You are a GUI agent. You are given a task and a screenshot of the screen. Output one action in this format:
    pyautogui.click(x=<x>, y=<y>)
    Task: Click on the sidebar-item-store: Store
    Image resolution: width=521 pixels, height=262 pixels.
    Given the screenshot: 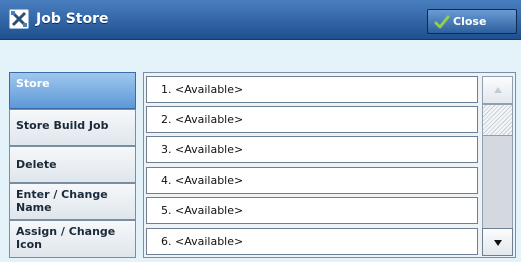 What is the action you would take?
    pyautogui.click(x=72, y=90)
    